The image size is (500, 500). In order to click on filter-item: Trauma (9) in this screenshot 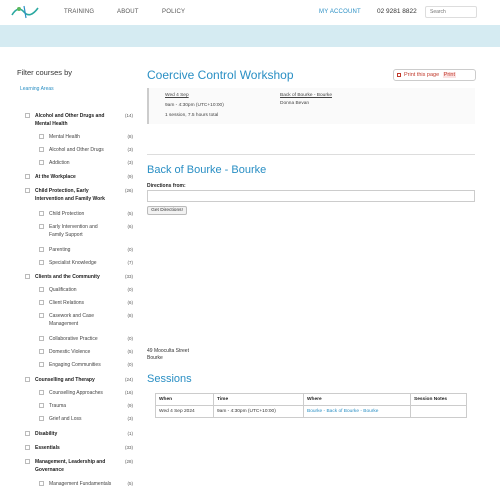, I will do `click(86, 406)`.